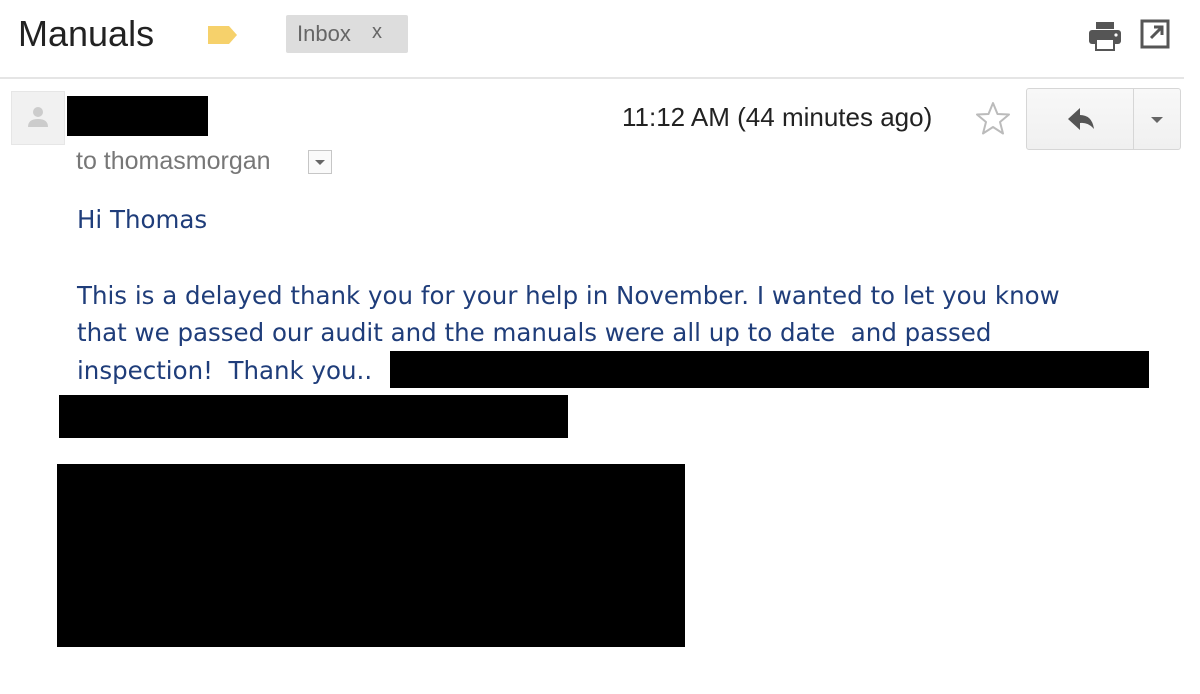 The width and height of the screenshot is (1200, 694). Describe the element at coordinates (86, 33) in the screenshot. I see `email-subject: Manuals` at that location.